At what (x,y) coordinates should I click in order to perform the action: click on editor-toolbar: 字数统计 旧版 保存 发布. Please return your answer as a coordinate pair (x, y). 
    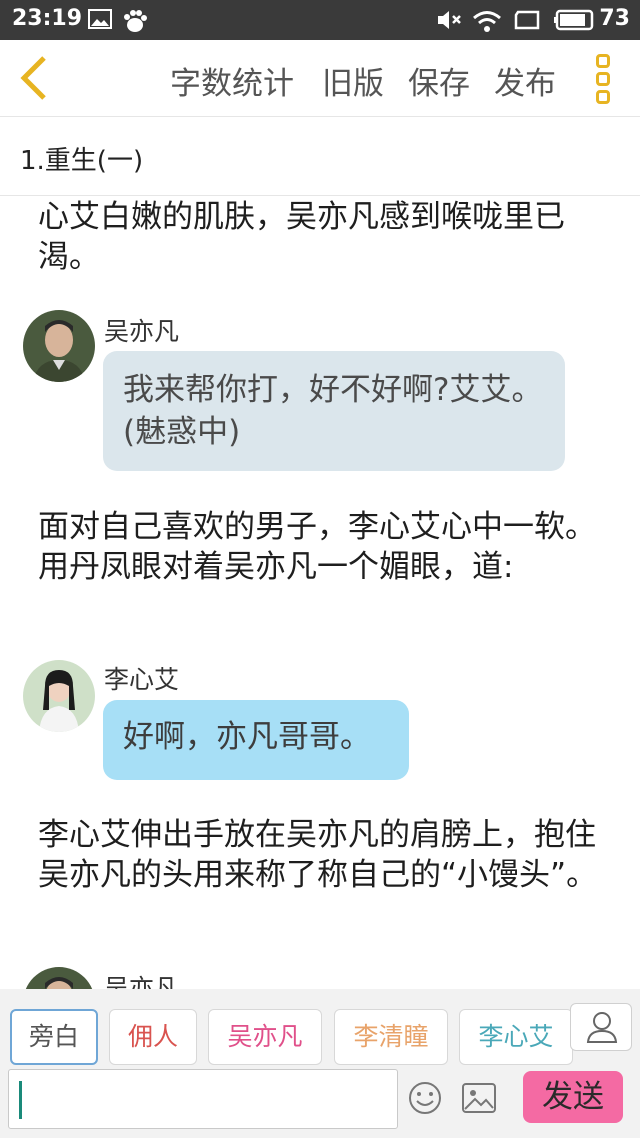
    Looking at the image, I should click on (320, 78).